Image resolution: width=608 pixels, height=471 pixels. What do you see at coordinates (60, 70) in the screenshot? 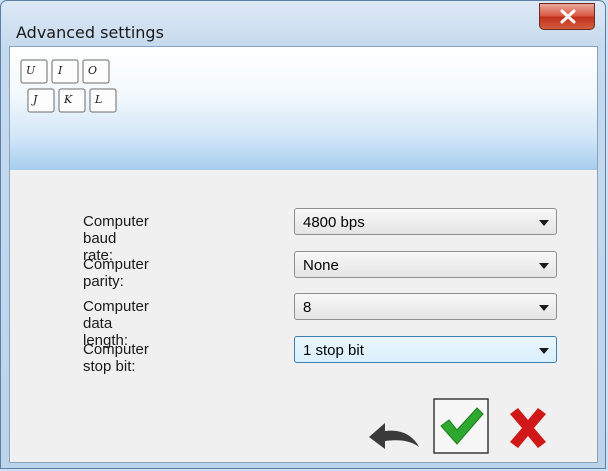
I see `key-i-label: I` at bounding box center [60, 70].